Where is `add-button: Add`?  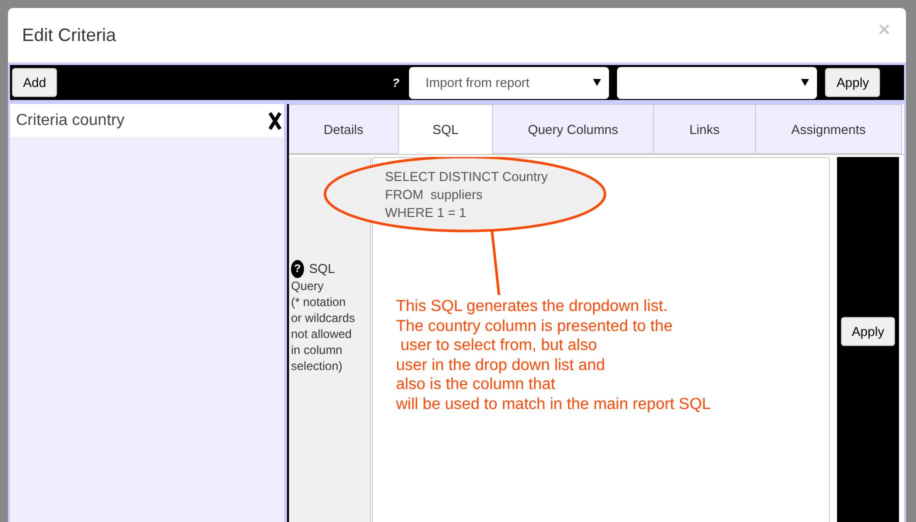 add-button: Add is located at coordinates (35, 82).